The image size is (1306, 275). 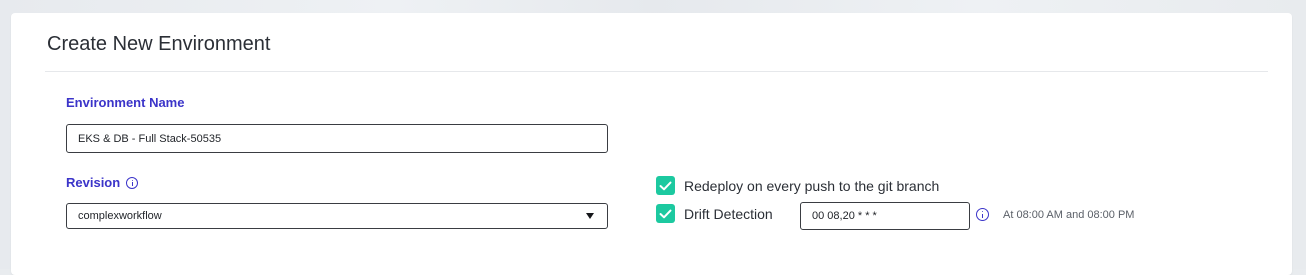 I want to click on environment-name-input, so click(x=337, y=138).